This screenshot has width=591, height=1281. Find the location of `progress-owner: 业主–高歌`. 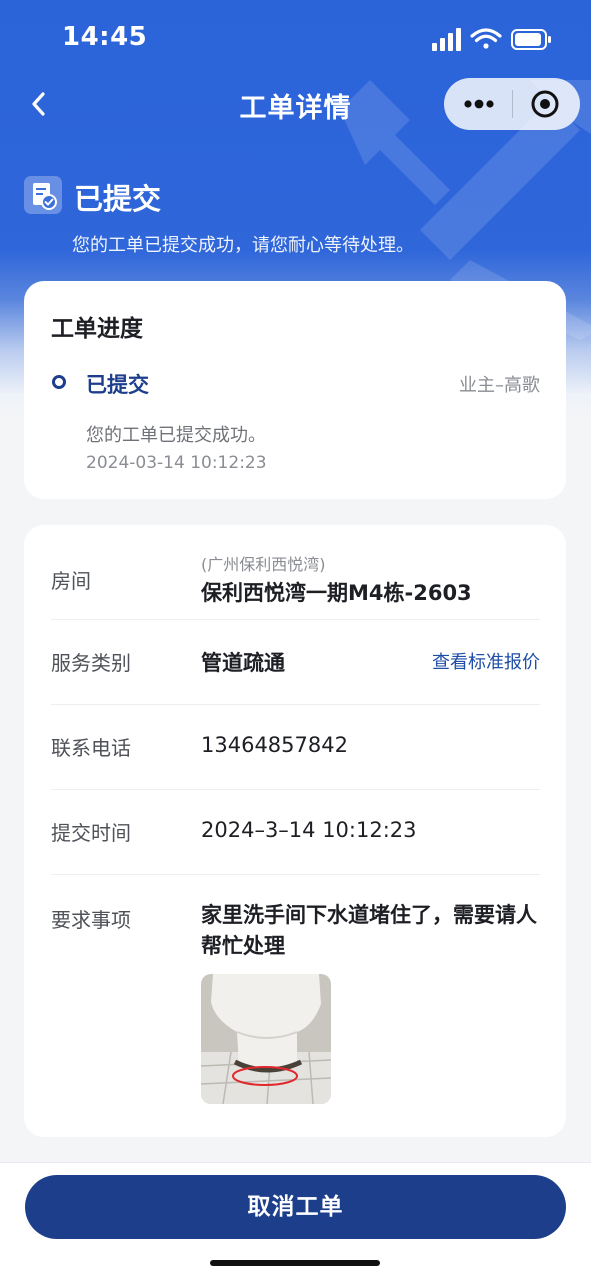

progress-owner: 业主–高歌 is located at coordinates (499, 385).